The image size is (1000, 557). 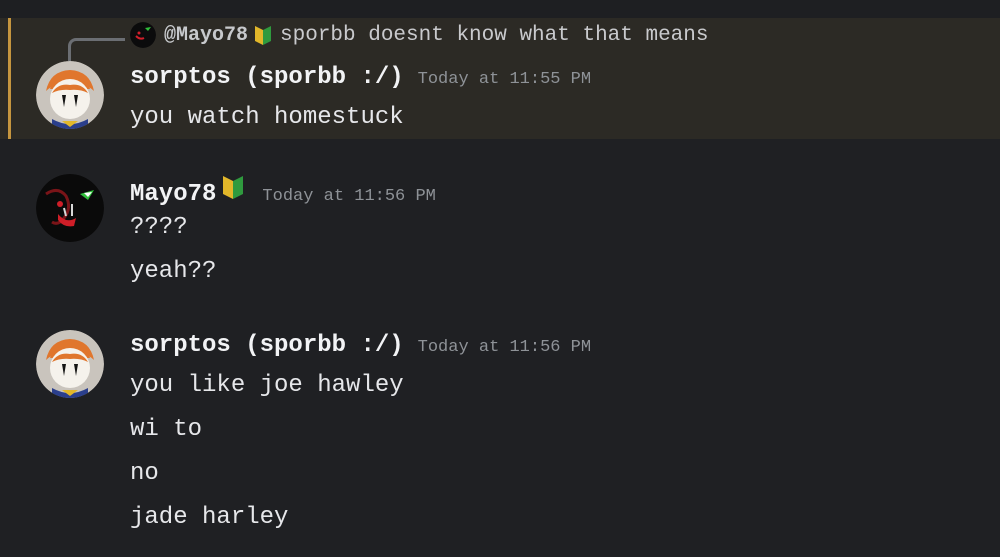 What do you see at coordinates (267, 385) in the screenshot?
I see `message-text: you like joe hawley` at bounding box center [267, 385].